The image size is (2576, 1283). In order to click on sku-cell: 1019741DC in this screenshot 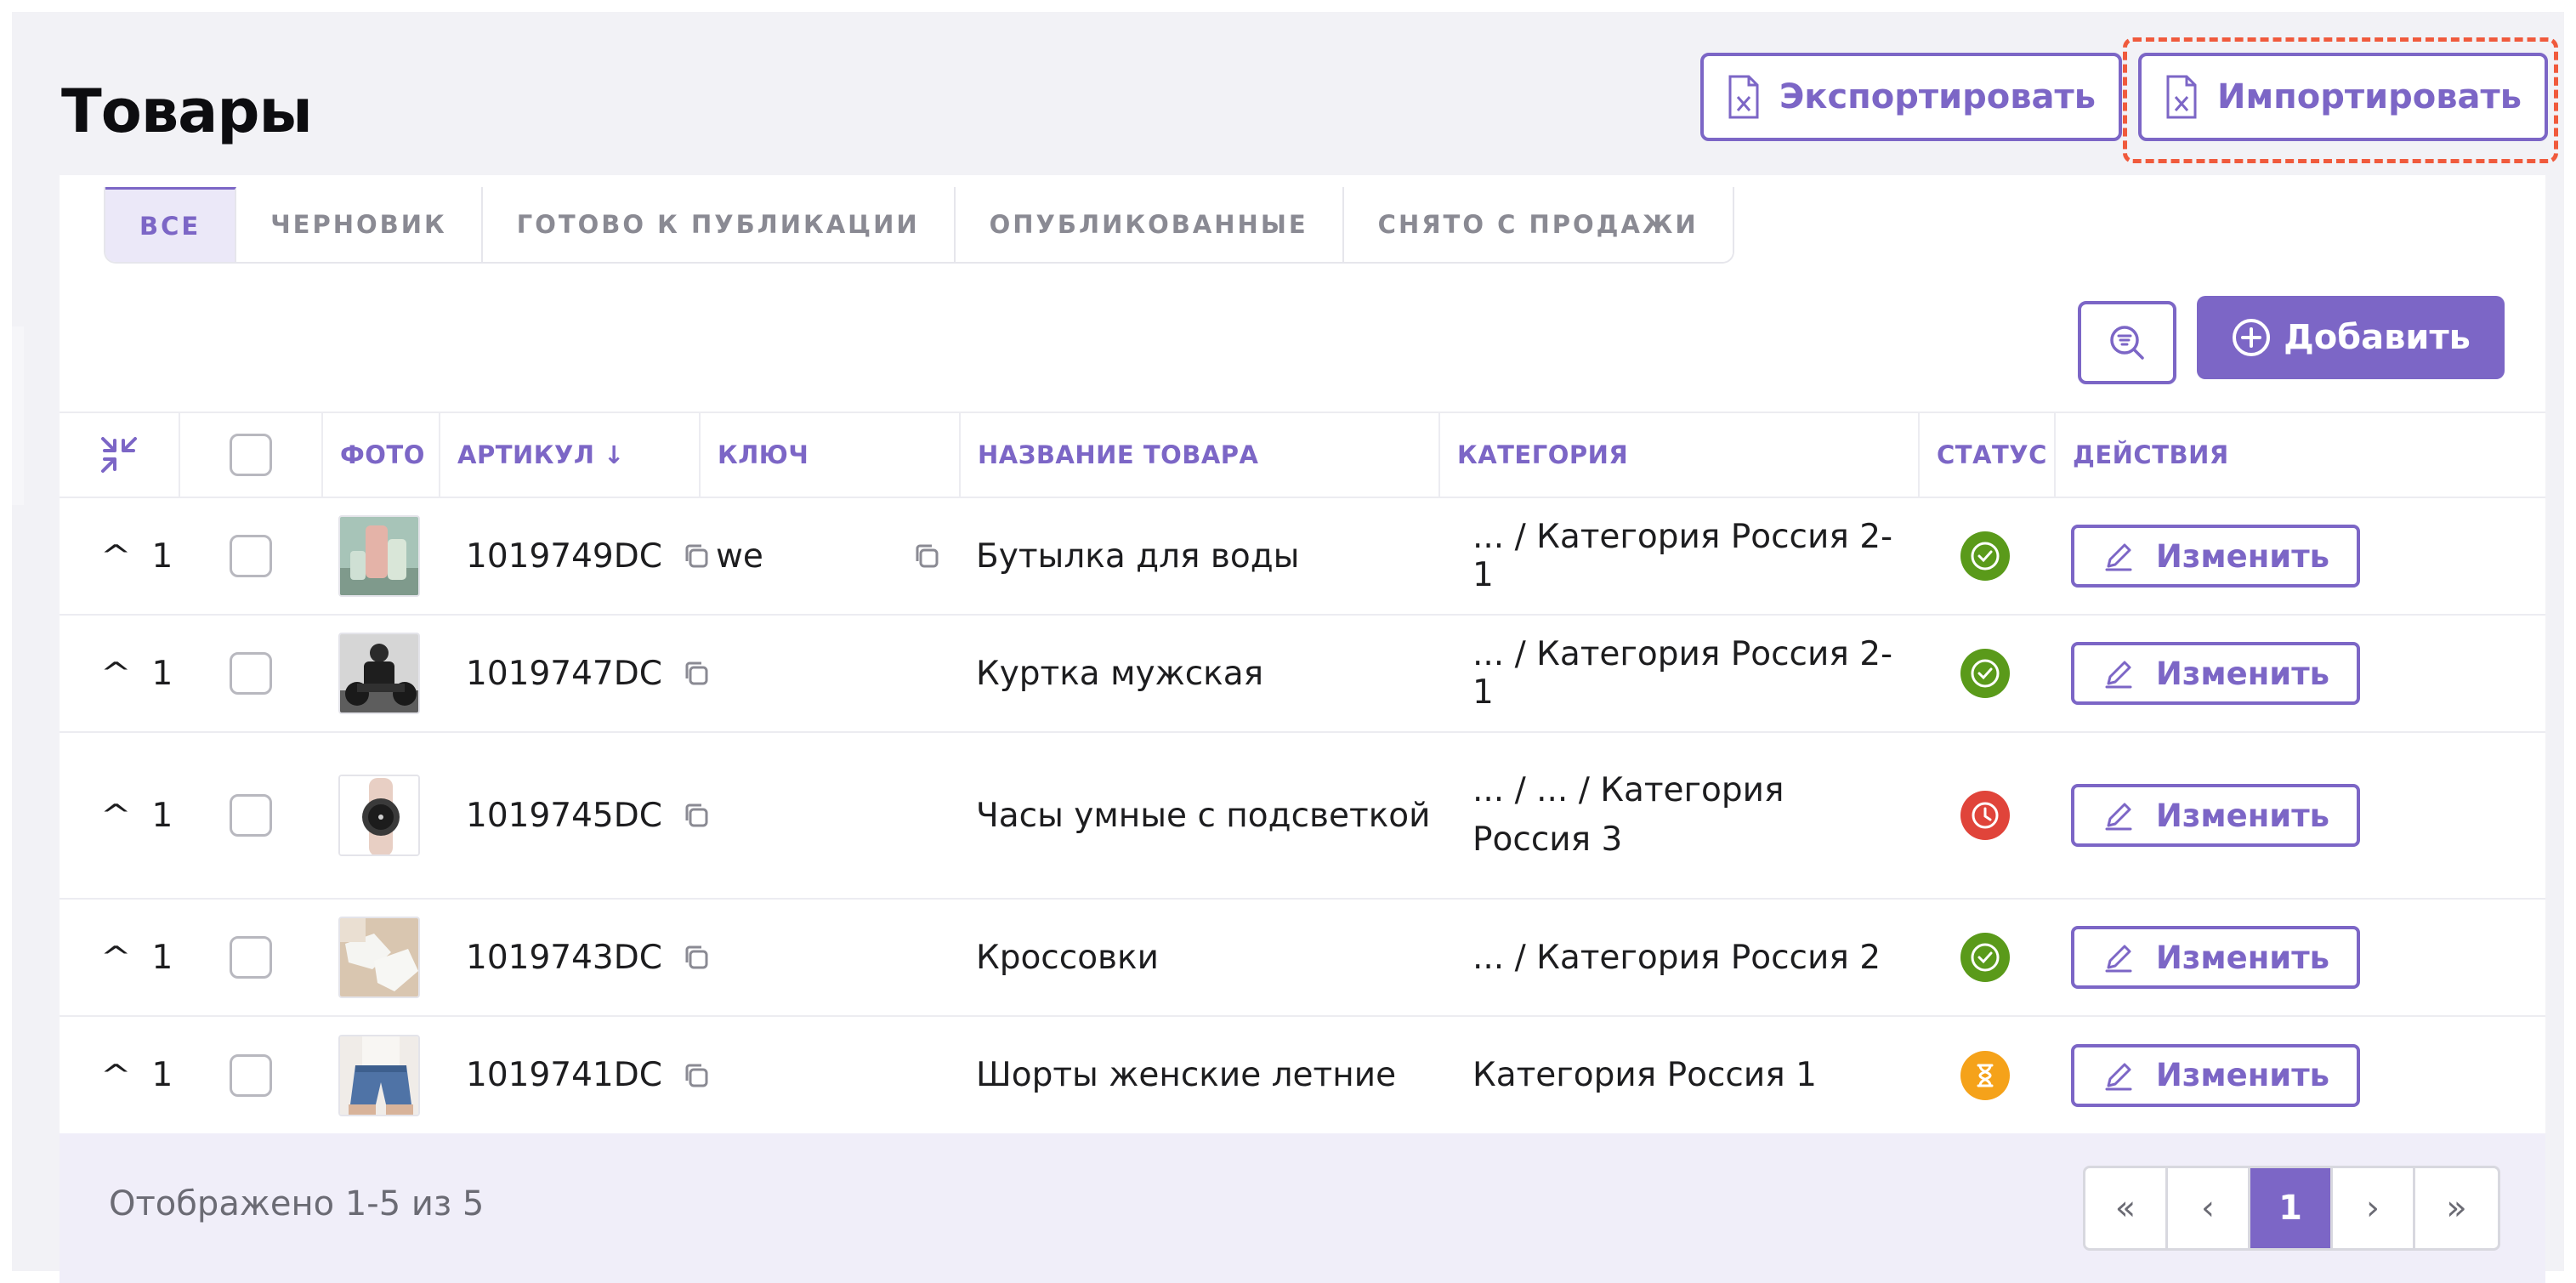, I will do `click(589, 1075)`.